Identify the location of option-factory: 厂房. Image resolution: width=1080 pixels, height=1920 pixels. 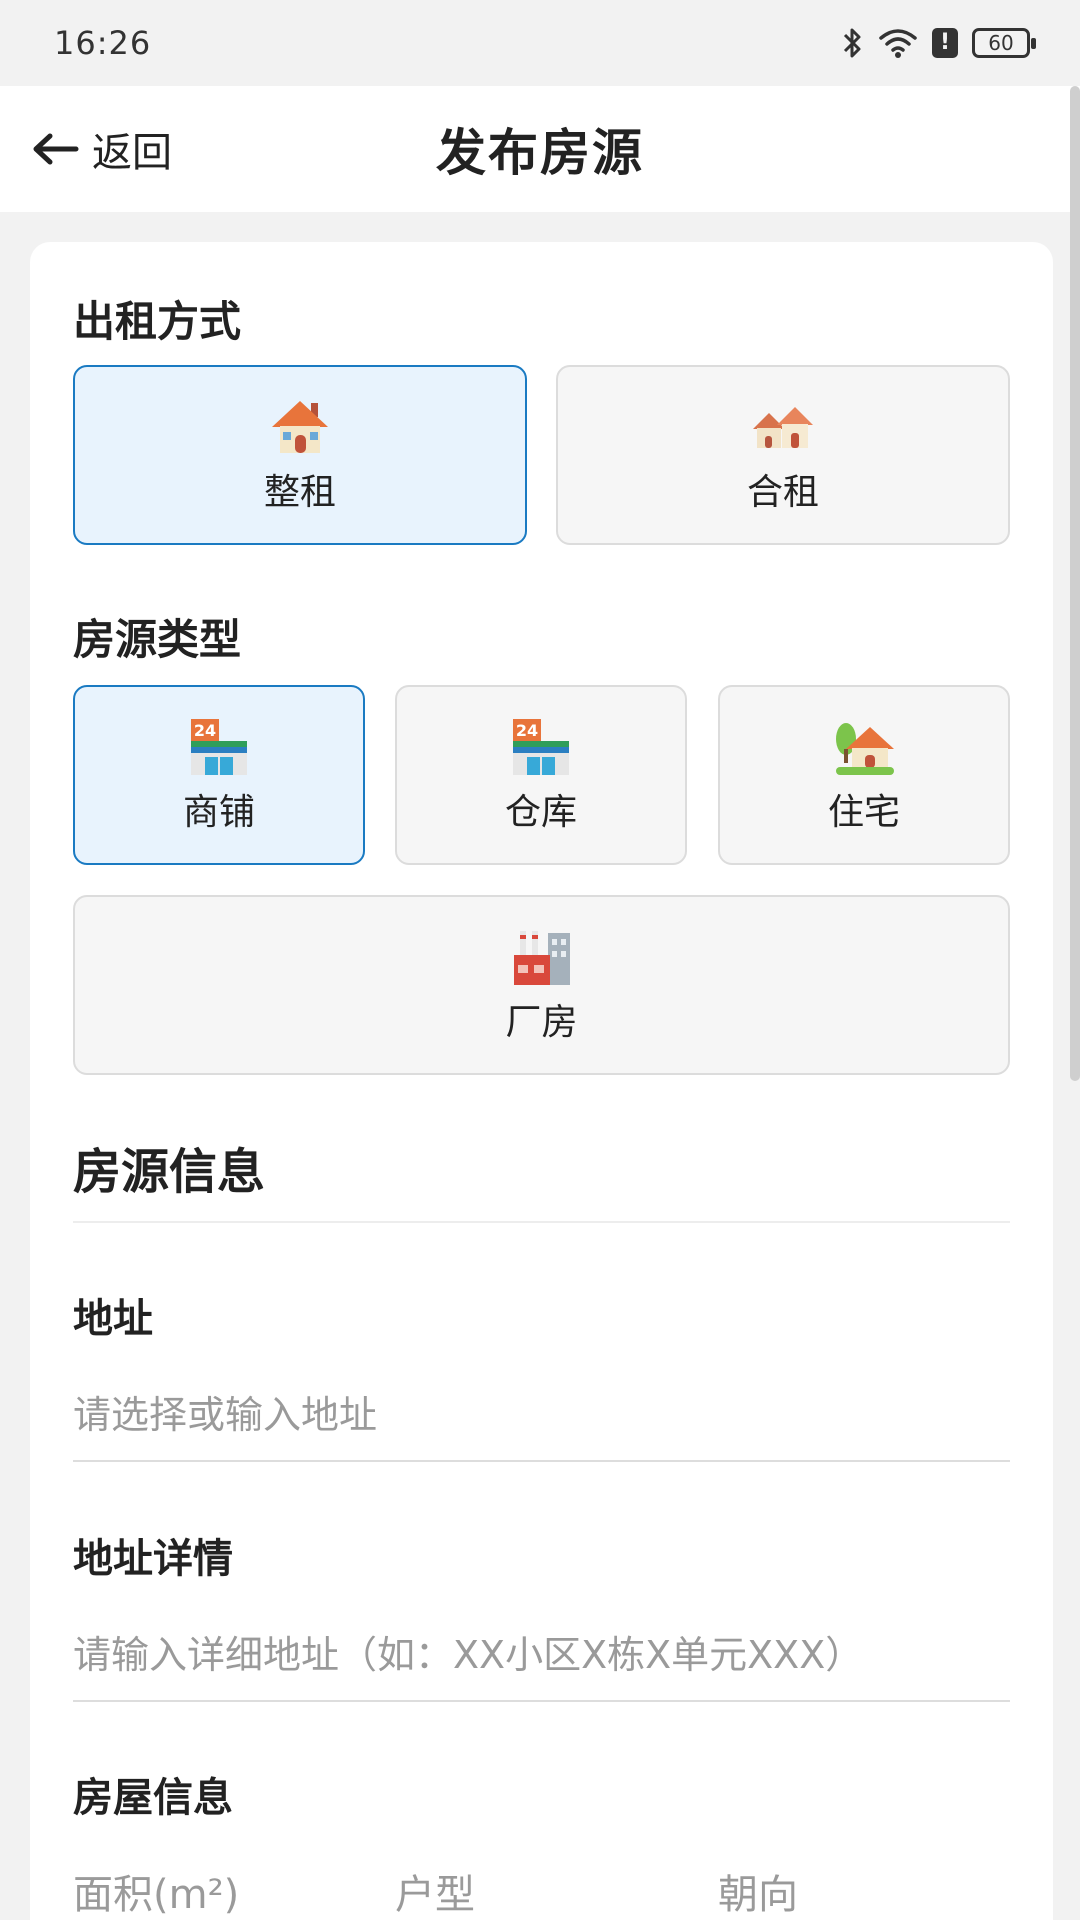
(541, 985).